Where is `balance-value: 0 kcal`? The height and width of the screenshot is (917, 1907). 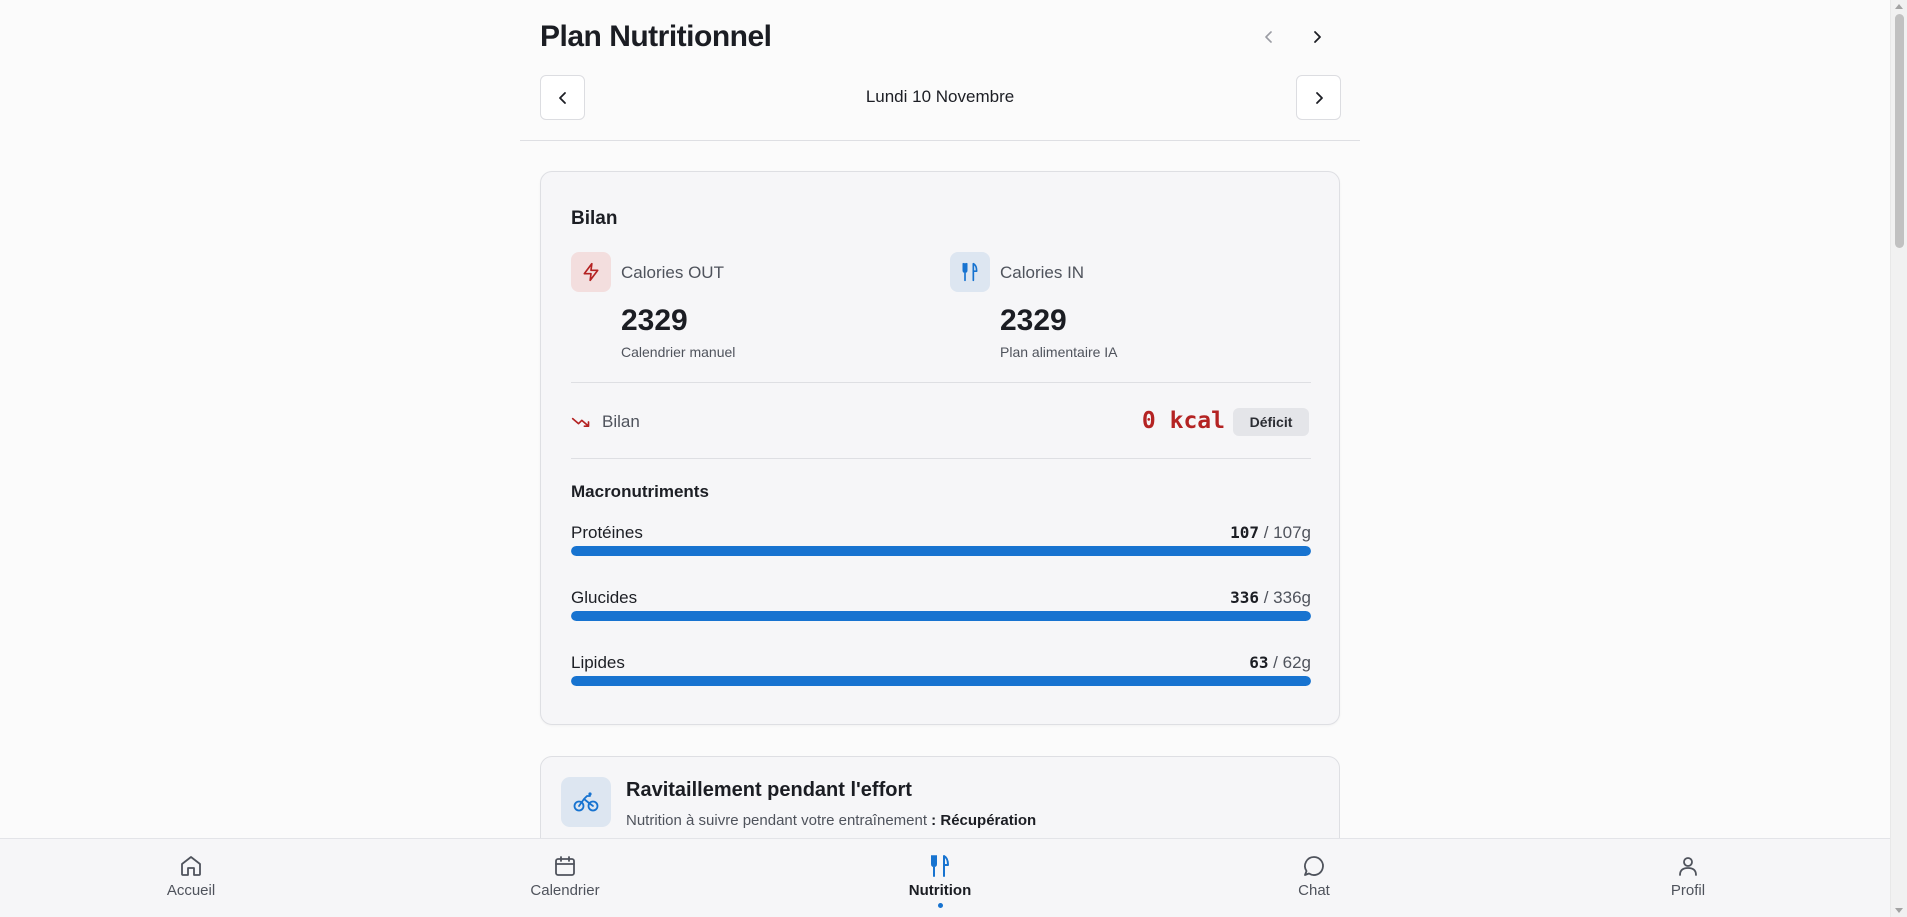 balance-value: 0 kcal is located at coordinates (1183, 421).